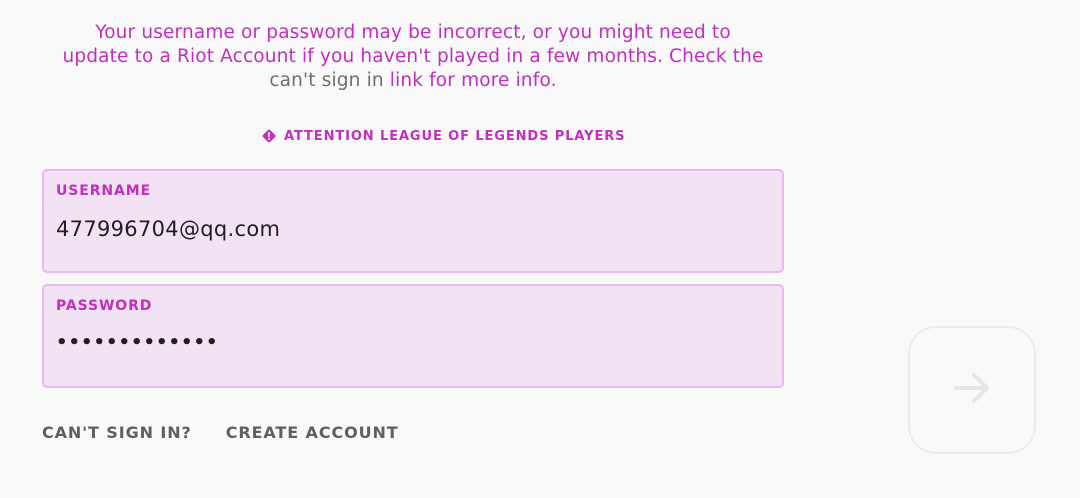  What do you see at coordinates (326, 80) in the screenshot?
I see `cant-sign-in-inline-link: can't sign in` at bounding box center [326, 80].